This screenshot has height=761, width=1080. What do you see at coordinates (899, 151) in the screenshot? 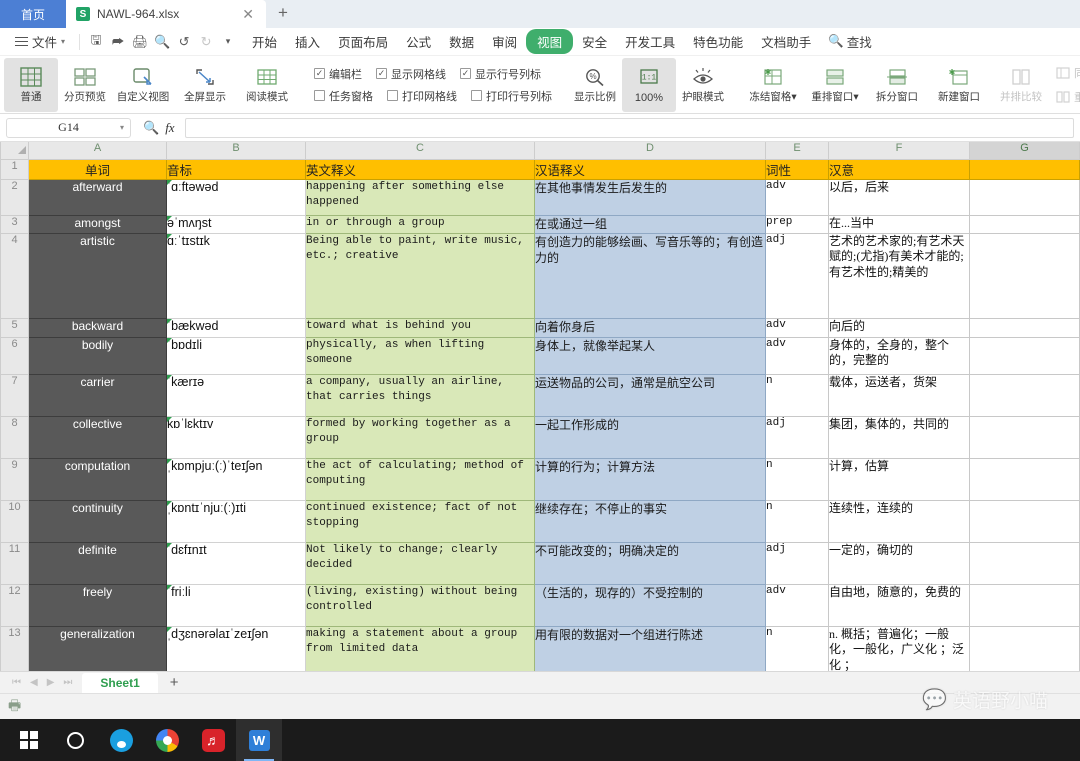
I see `column-header-F: F` at bounding box center [899, 151].